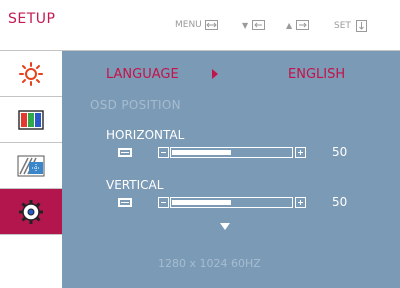  Describe the element at coordinates (289, 25) in the screenshot. I see `up-triangle-icon: ▲` at that location.